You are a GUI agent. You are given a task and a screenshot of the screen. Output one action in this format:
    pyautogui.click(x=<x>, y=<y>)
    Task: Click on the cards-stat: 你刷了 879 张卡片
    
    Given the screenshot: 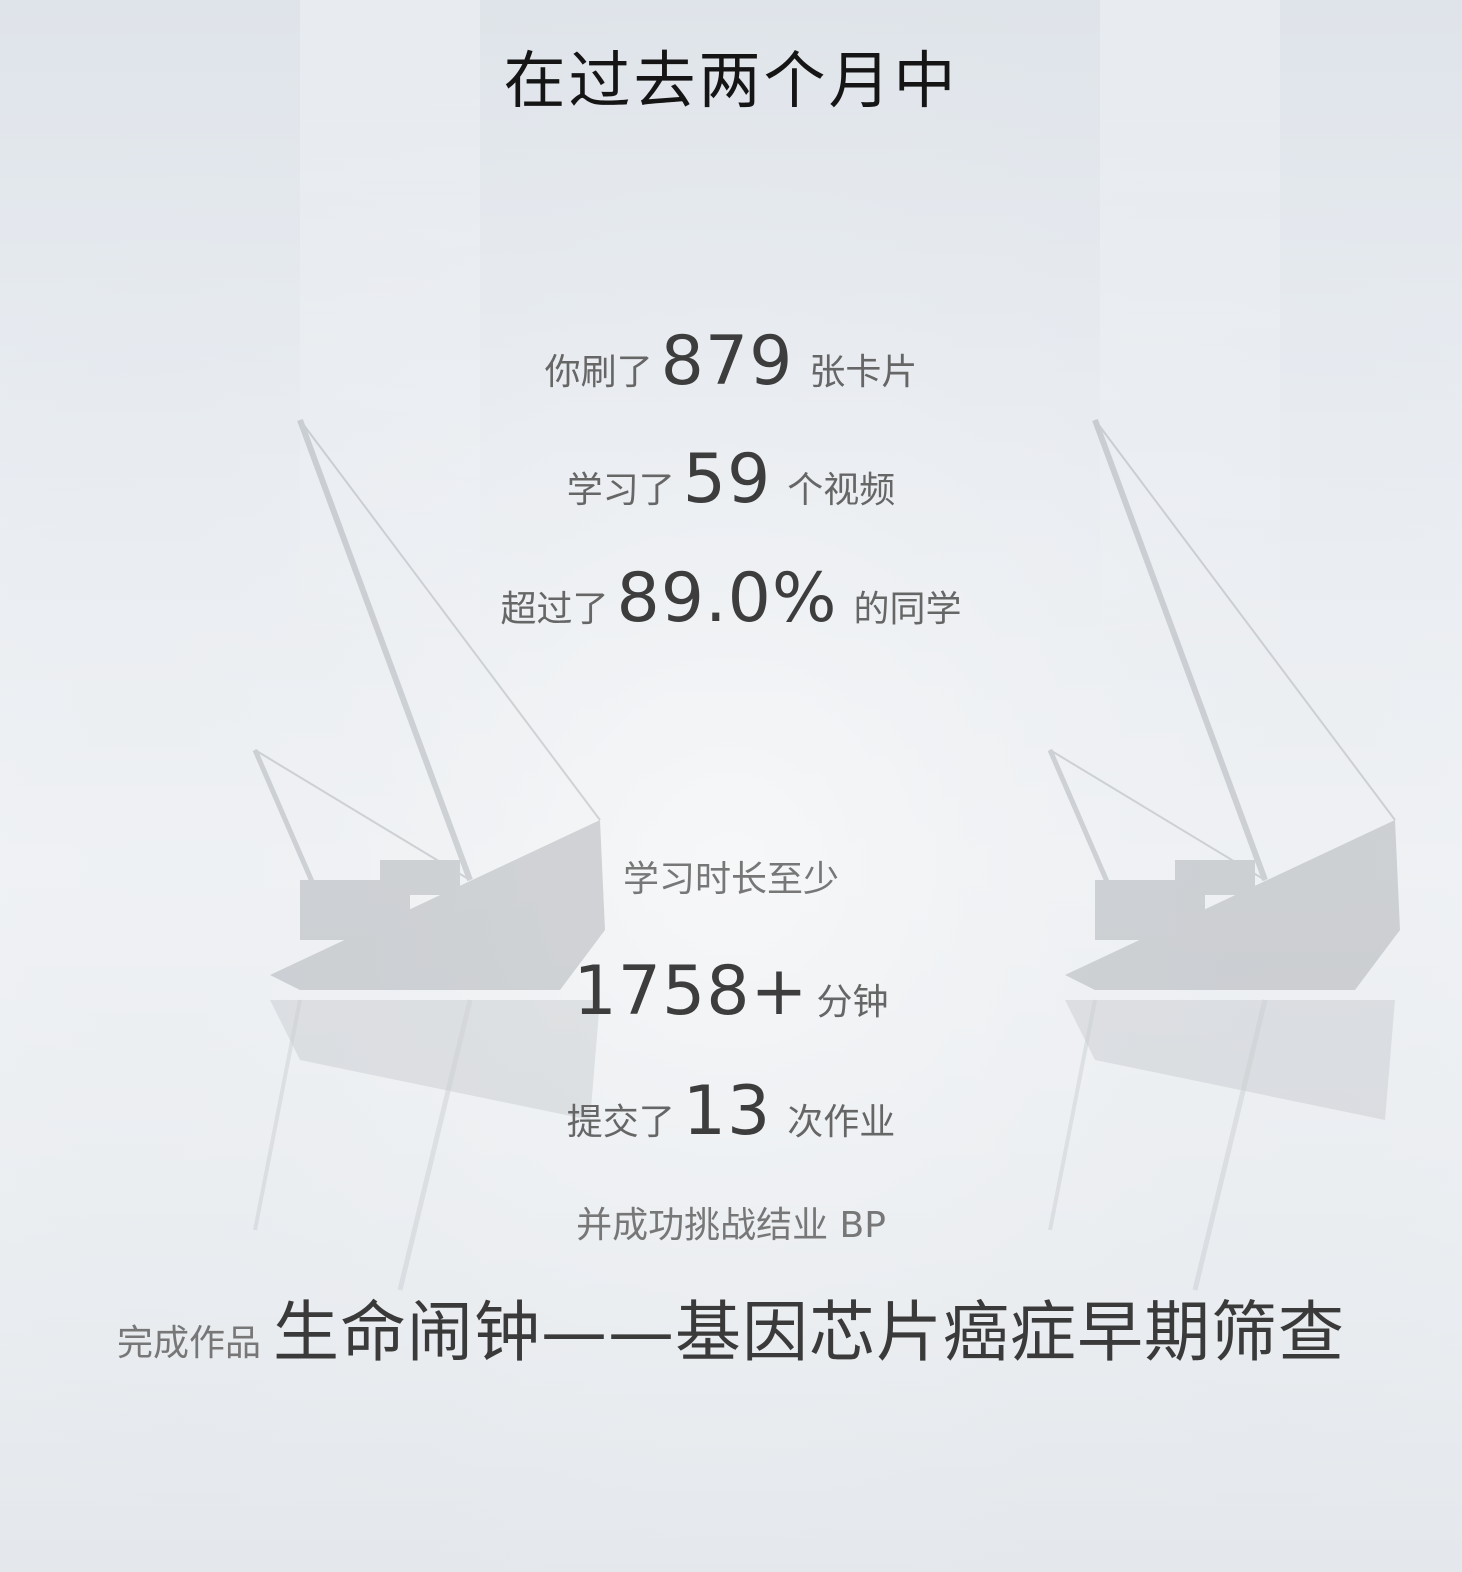 What is the action you would take?
    pyautogui.click(x=731, y=362)
    